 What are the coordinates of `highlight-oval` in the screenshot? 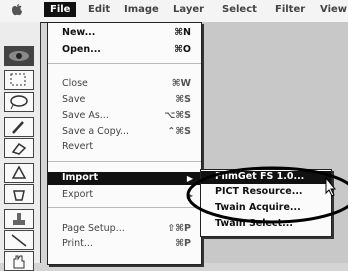 It's located at (267, 195).